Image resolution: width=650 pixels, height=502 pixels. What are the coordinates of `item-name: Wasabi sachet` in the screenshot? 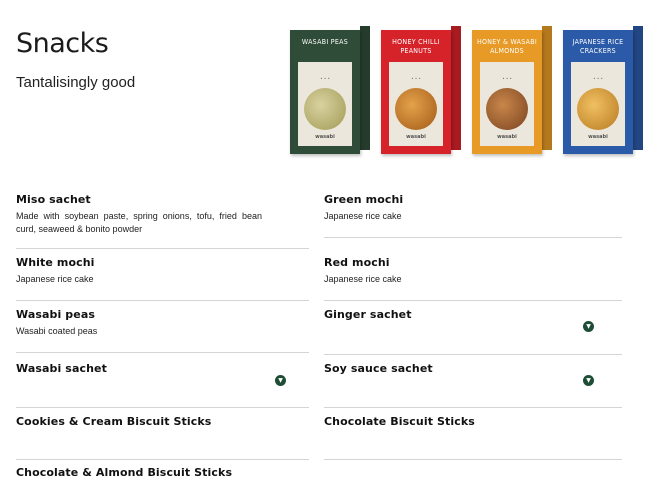 It's located at (61, 368).